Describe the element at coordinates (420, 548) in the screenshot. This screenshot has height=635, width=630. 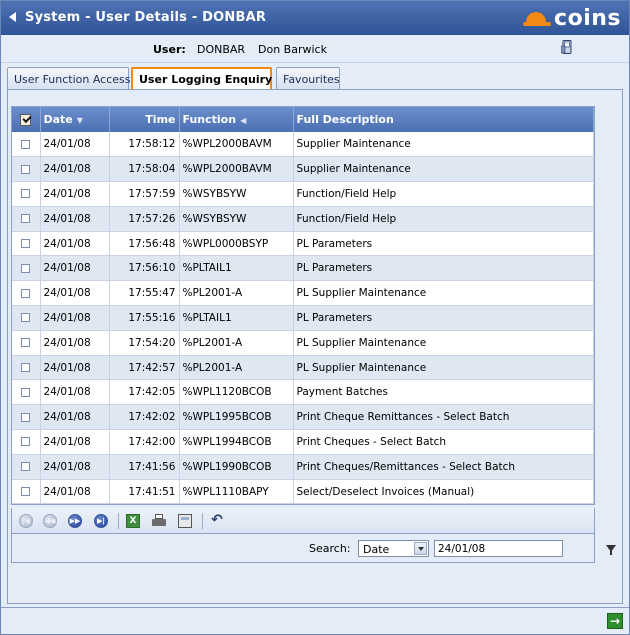
I see `chevron-down-icon` at that location.